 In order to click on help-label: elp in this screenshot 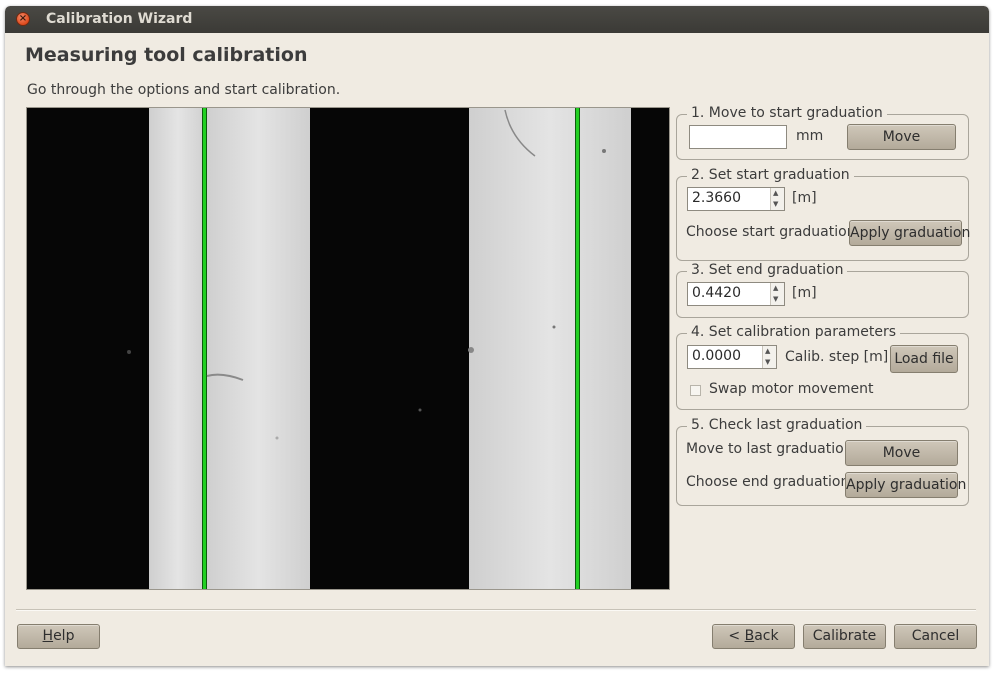, I will do `click(64, 636)`.